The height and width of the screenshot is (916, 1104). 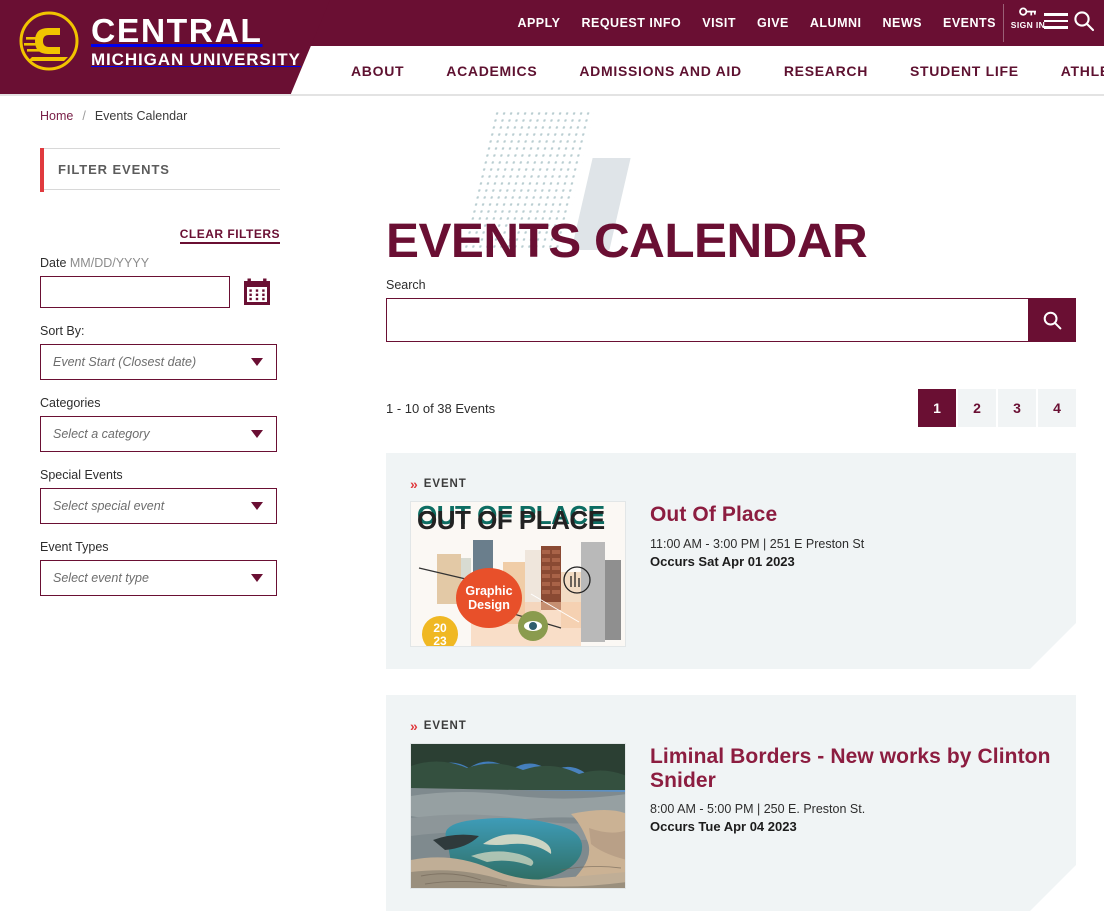 What do you see at coordinates (109, 506) in the screenshot?
I see `special-events-value: Select special event` at bounding box center [109, 506].